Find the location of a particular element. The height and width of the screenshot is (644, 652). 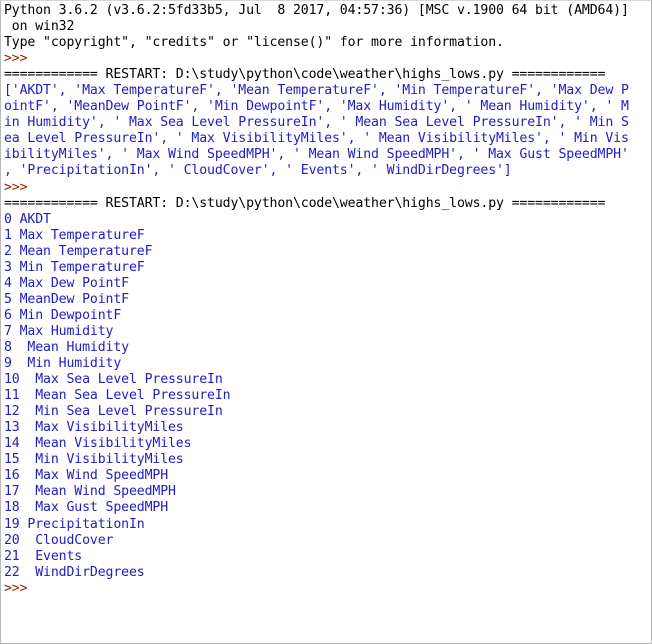

console-line-output: 22 WindDirDegrees is located at coordinates (74, 572).